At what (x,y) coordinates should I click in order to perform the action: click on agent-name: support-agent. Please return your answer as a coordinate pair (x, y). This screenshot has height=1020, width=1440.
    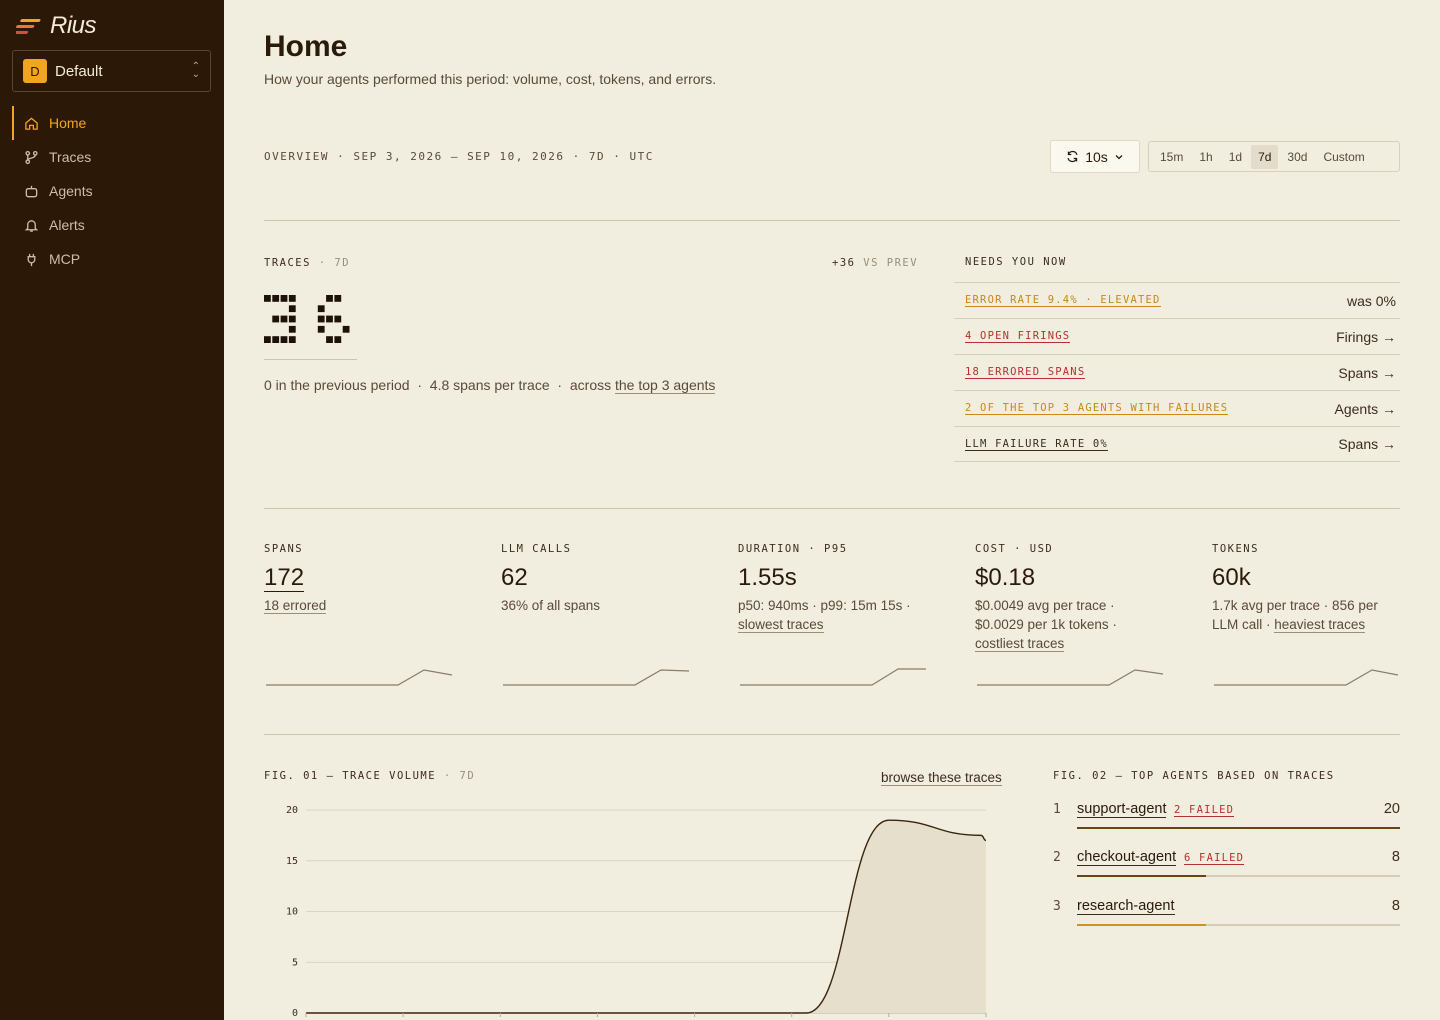
    Looking at the image, I should click on (1122, 809).